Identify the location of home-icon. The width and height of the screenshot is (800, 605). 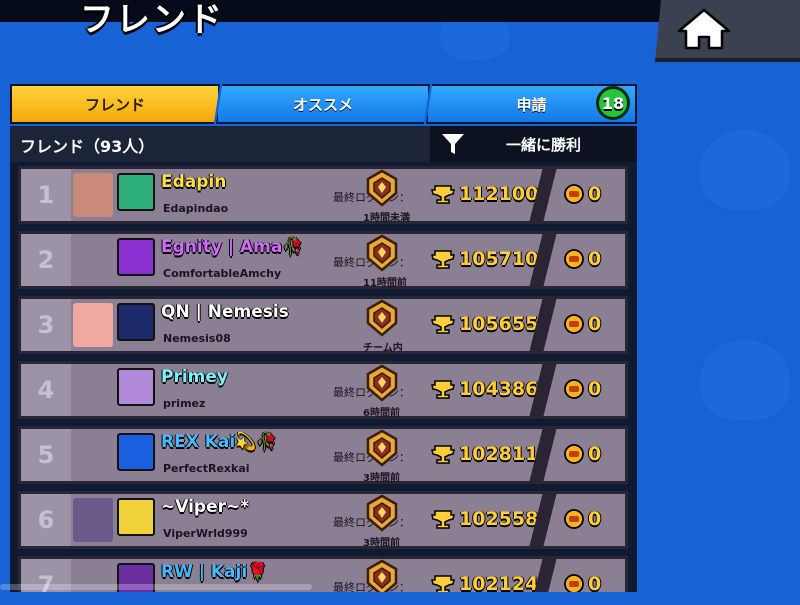
(704, 29).